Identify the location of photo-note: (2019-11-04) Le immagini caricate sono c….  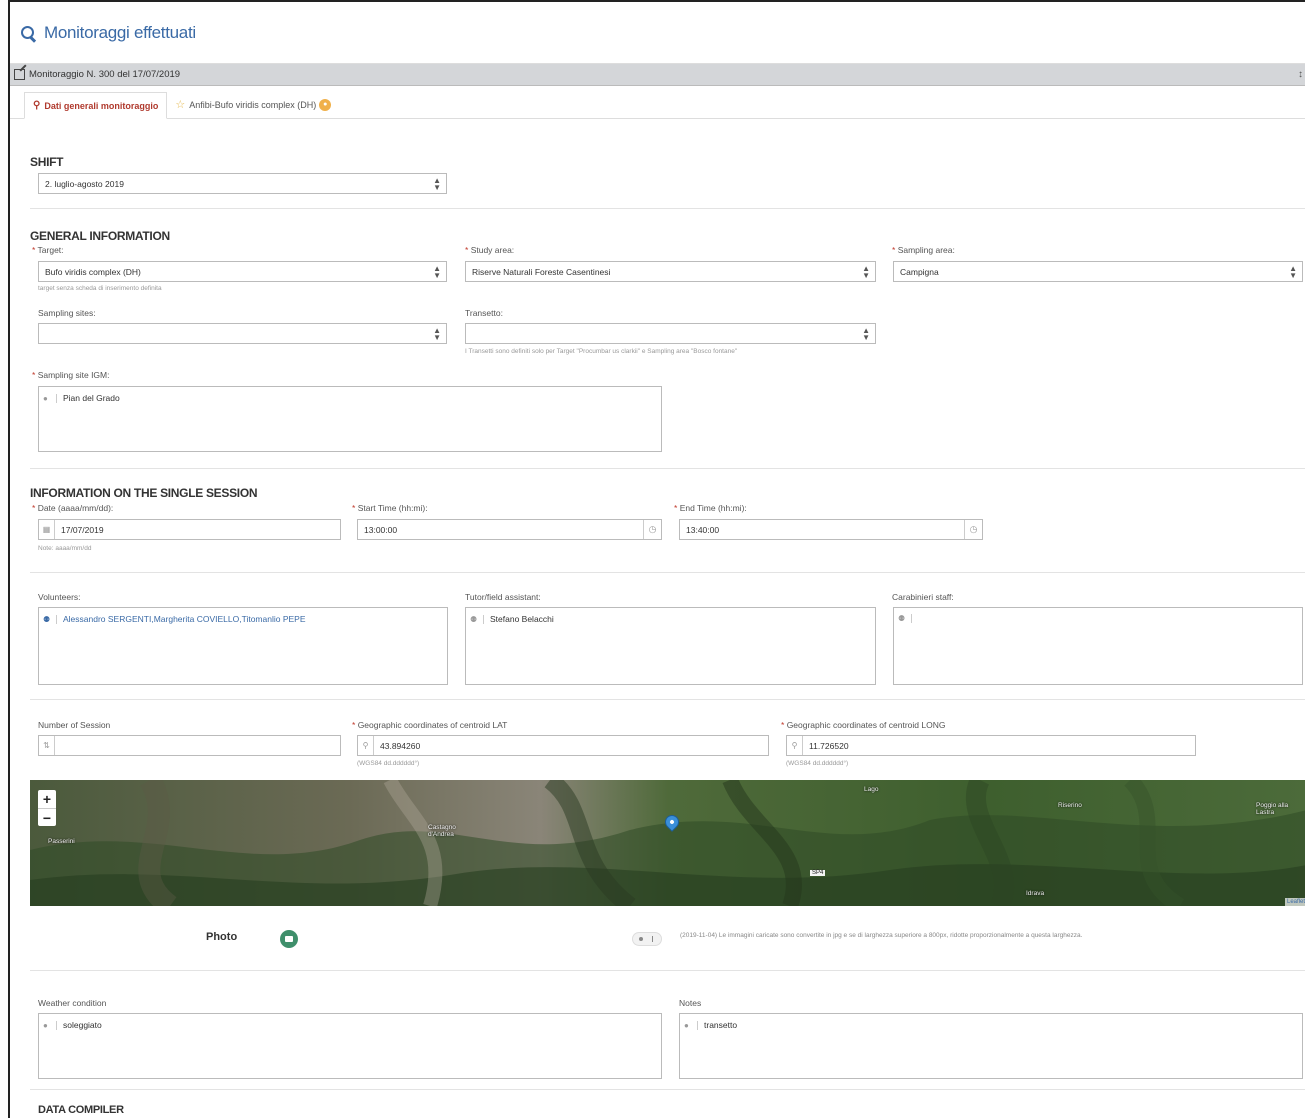
(881, 935).